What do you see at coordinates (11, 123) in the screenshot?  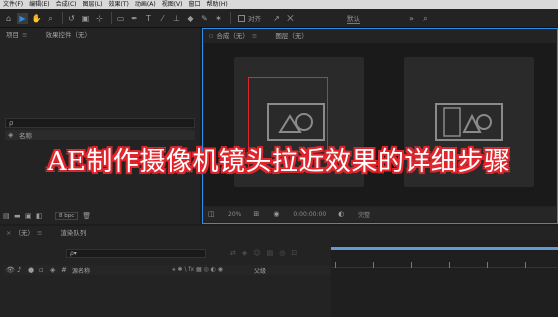 I see `search-icon: ρ` at bounding box center [11, 123].